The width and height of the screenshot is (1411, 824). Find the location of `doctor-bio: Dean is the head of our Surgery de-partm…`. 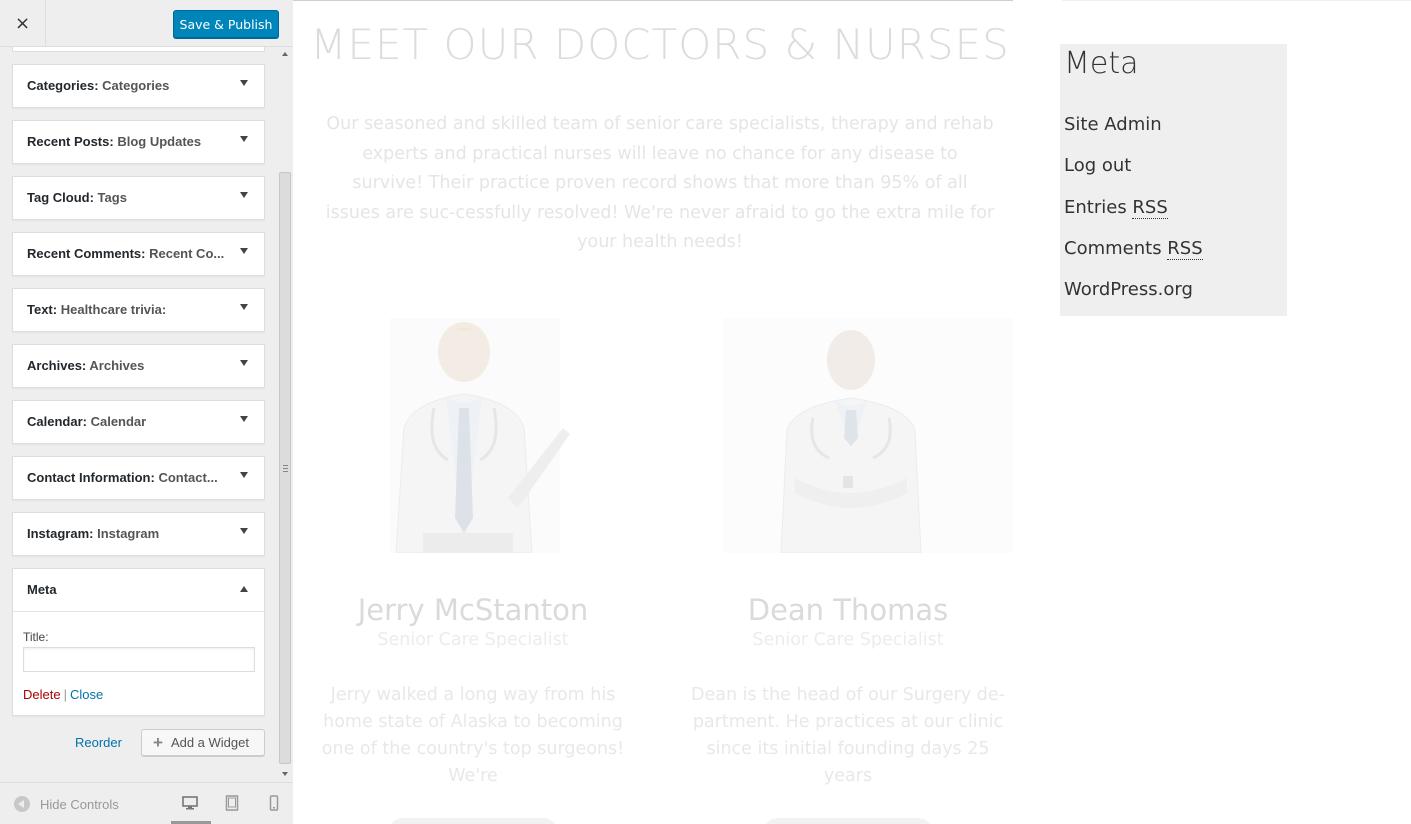

doctor-bio: Dean is the head of our Surgery de-partm… is located at coordinates (848, 735).